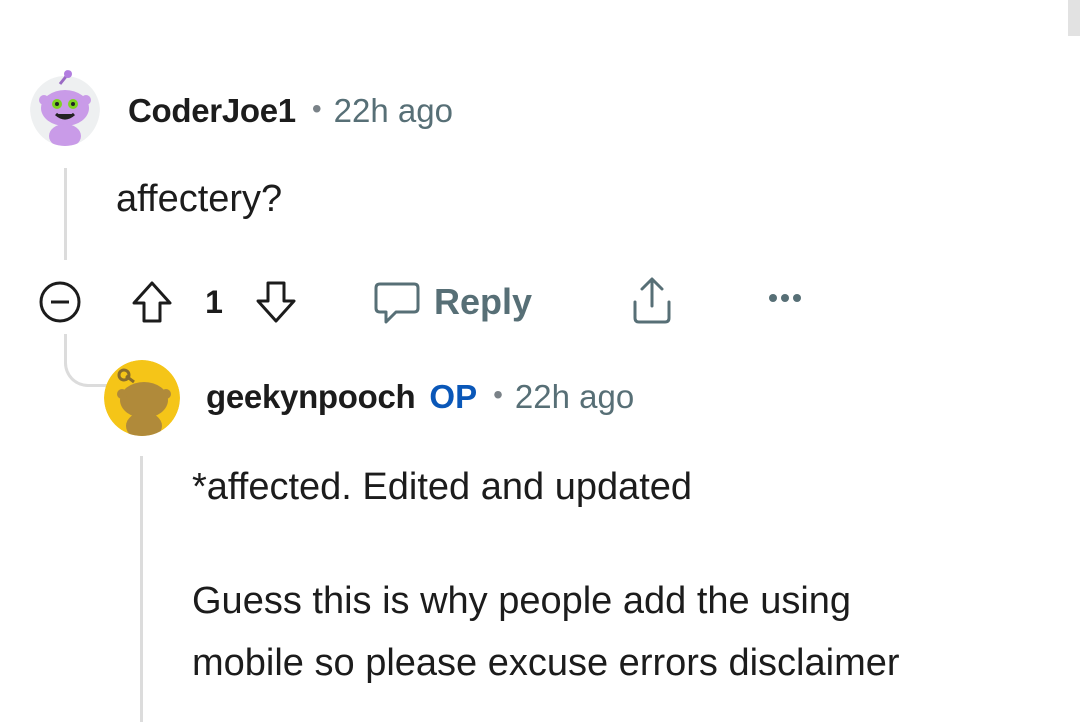 The height and width of the screenshot is (722, 1080). Describe the element at coordinates (522, 601) in the screenshot. I see `reply-body-line-2: Guess this is why people add the using` at that location.